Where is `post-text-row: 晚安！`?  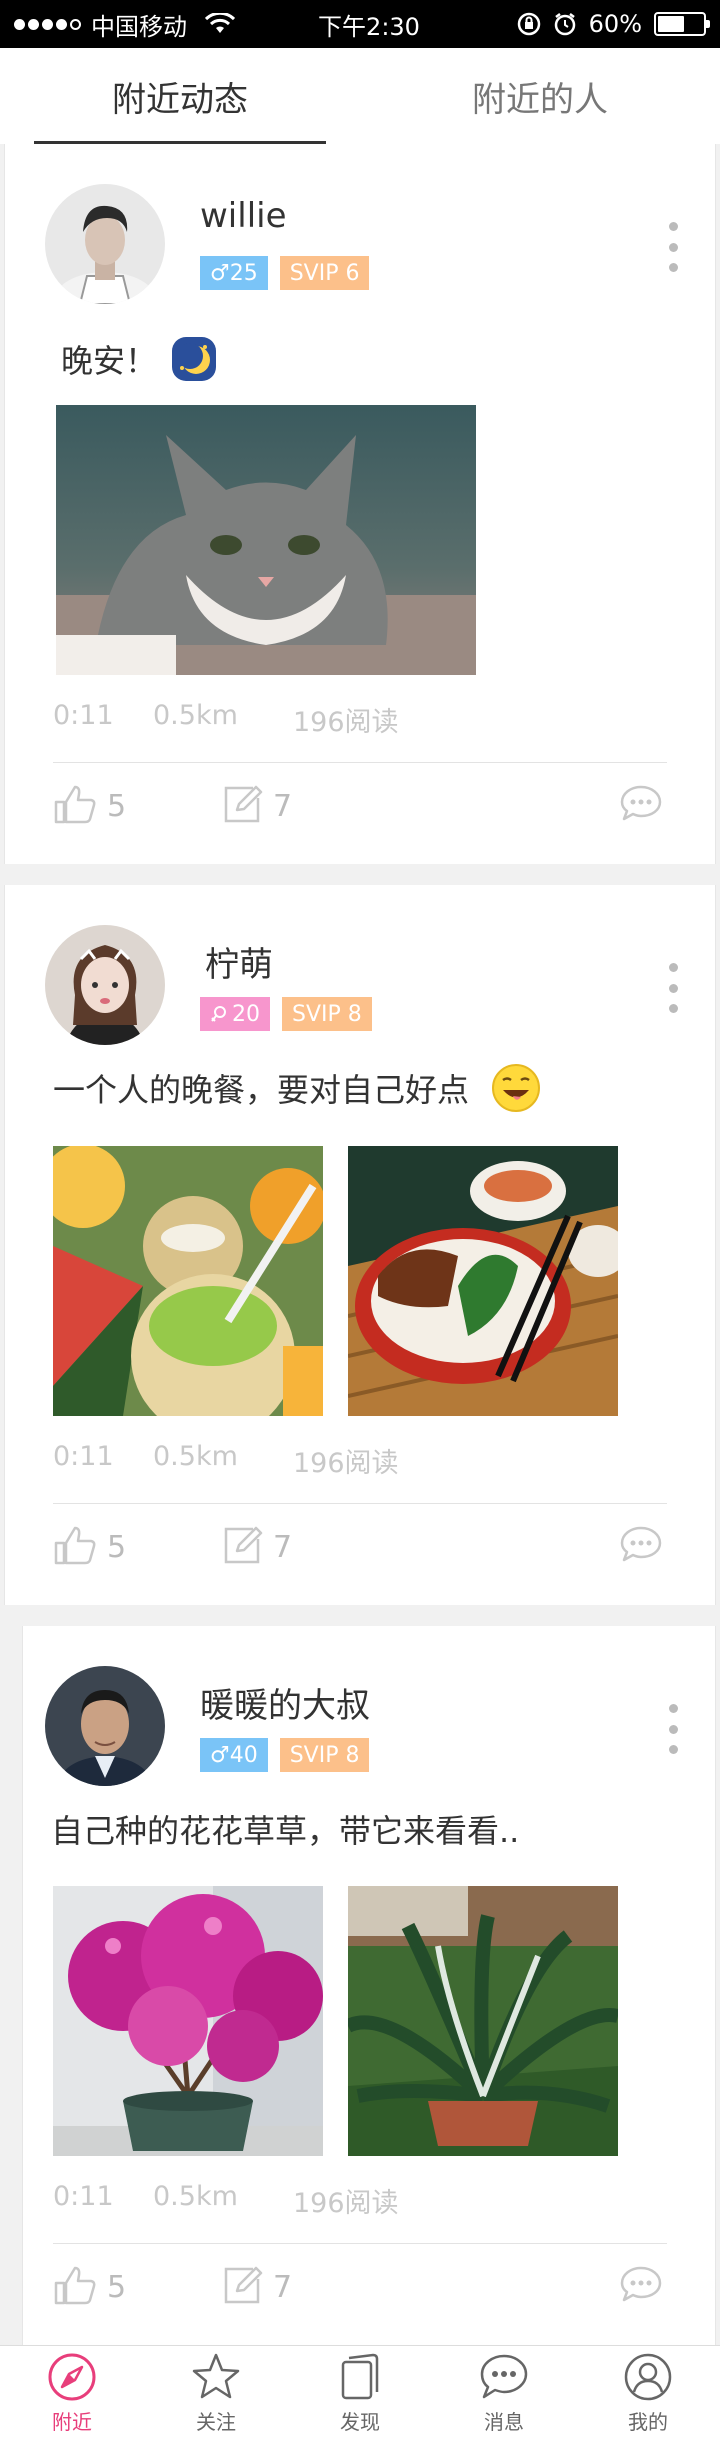 post-text-row: 晚安！ is located at coordinates (139, 359).